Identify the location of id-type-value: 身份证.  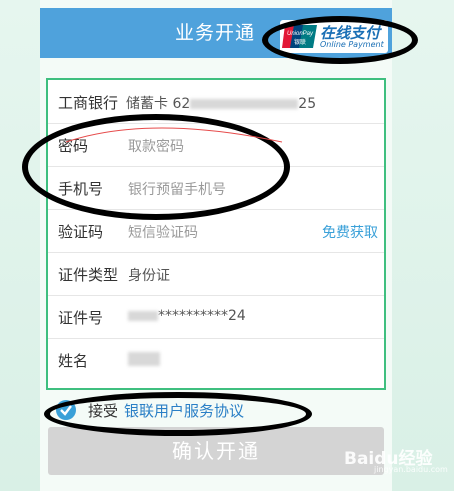
(149, 275).